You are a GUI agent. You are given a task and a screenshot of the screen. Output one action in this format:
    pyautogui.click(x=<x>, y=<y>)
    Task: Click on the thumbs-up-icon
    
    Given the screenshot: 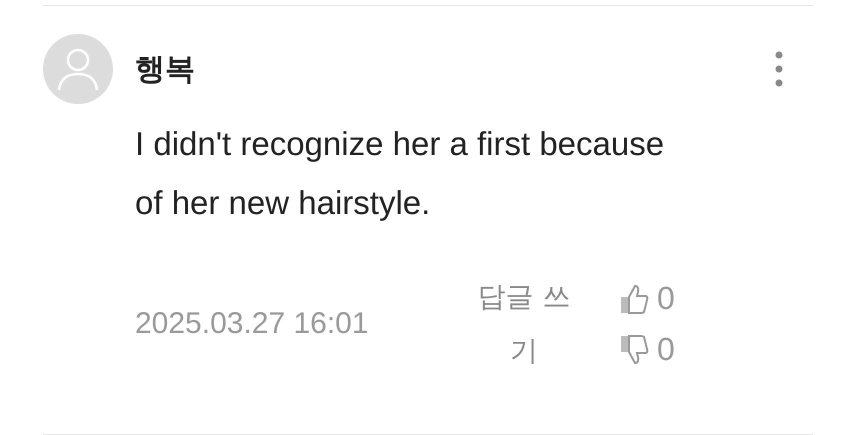 What is the action you would take?
    pyautogui.click(x=634, y=298)
    